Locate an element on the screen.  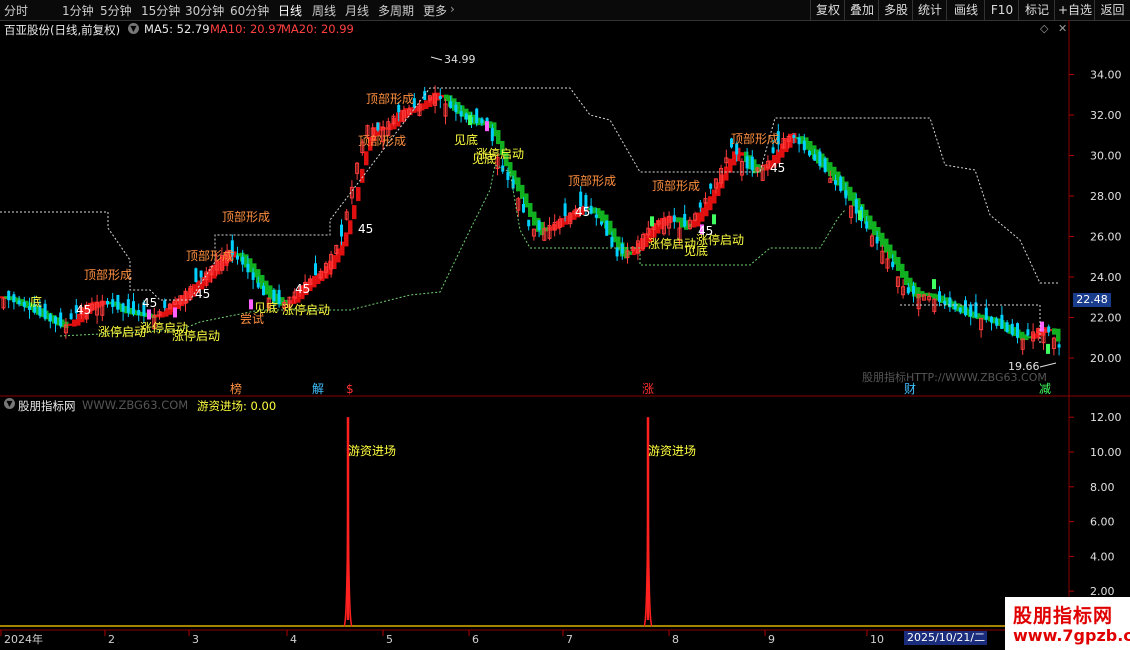
logo-title: 股朋指标网 is located at coordinates (1063, 616).